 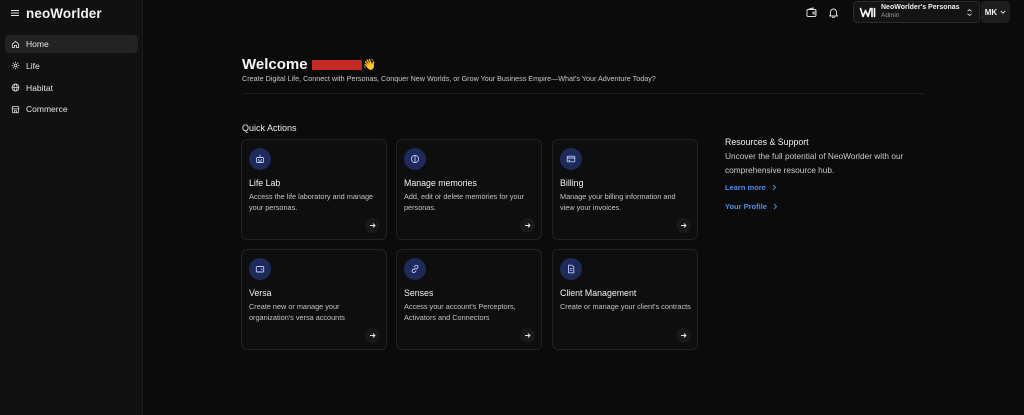 What do you see at coordinates (746, 206) in the screenshot?
I see `link-label: Your Profile` at bounding box center [746, 206].